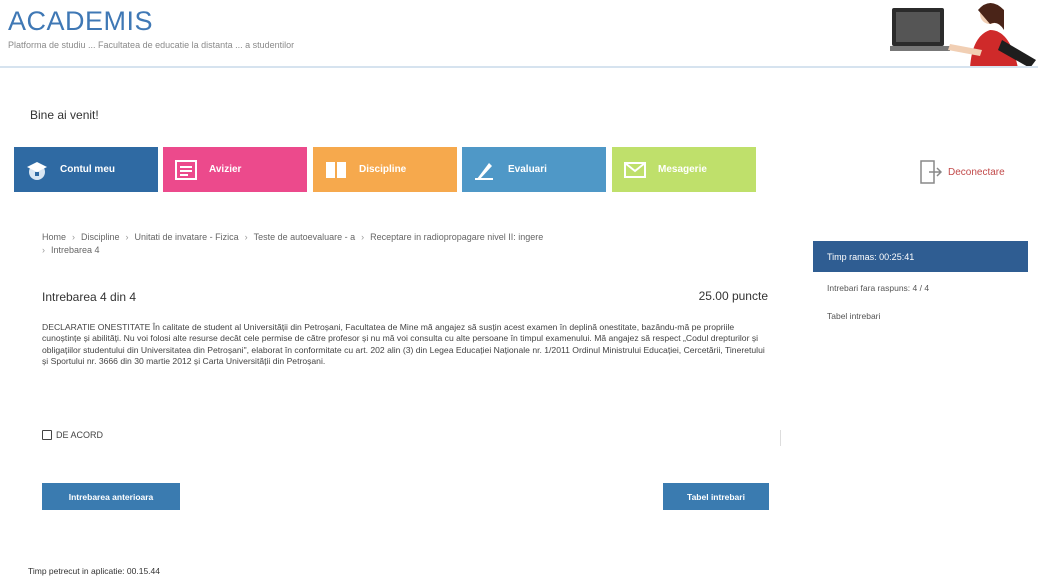 This screenshot has width=1038, height=579. Describe the element at coordinates (963, 35) in the screenshot. I see `header-illustration` at that location.